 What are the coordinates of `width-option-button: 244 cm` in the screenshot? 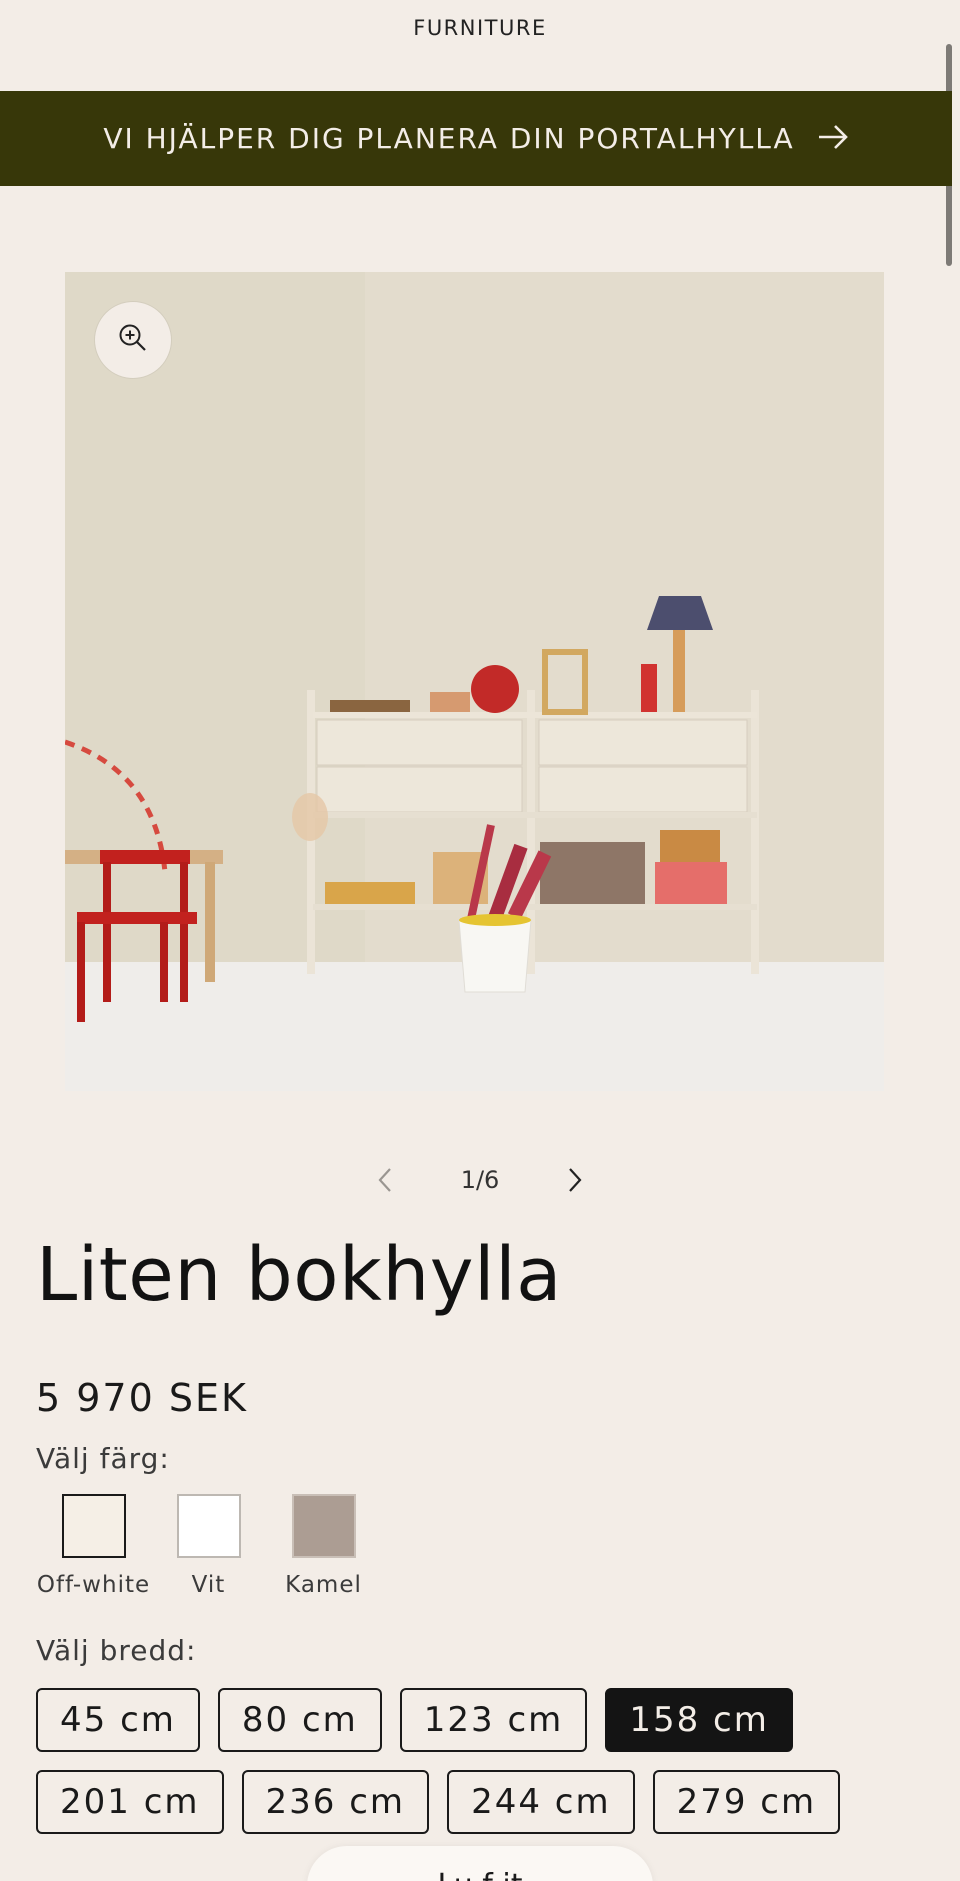 It's located at (541, 1802).